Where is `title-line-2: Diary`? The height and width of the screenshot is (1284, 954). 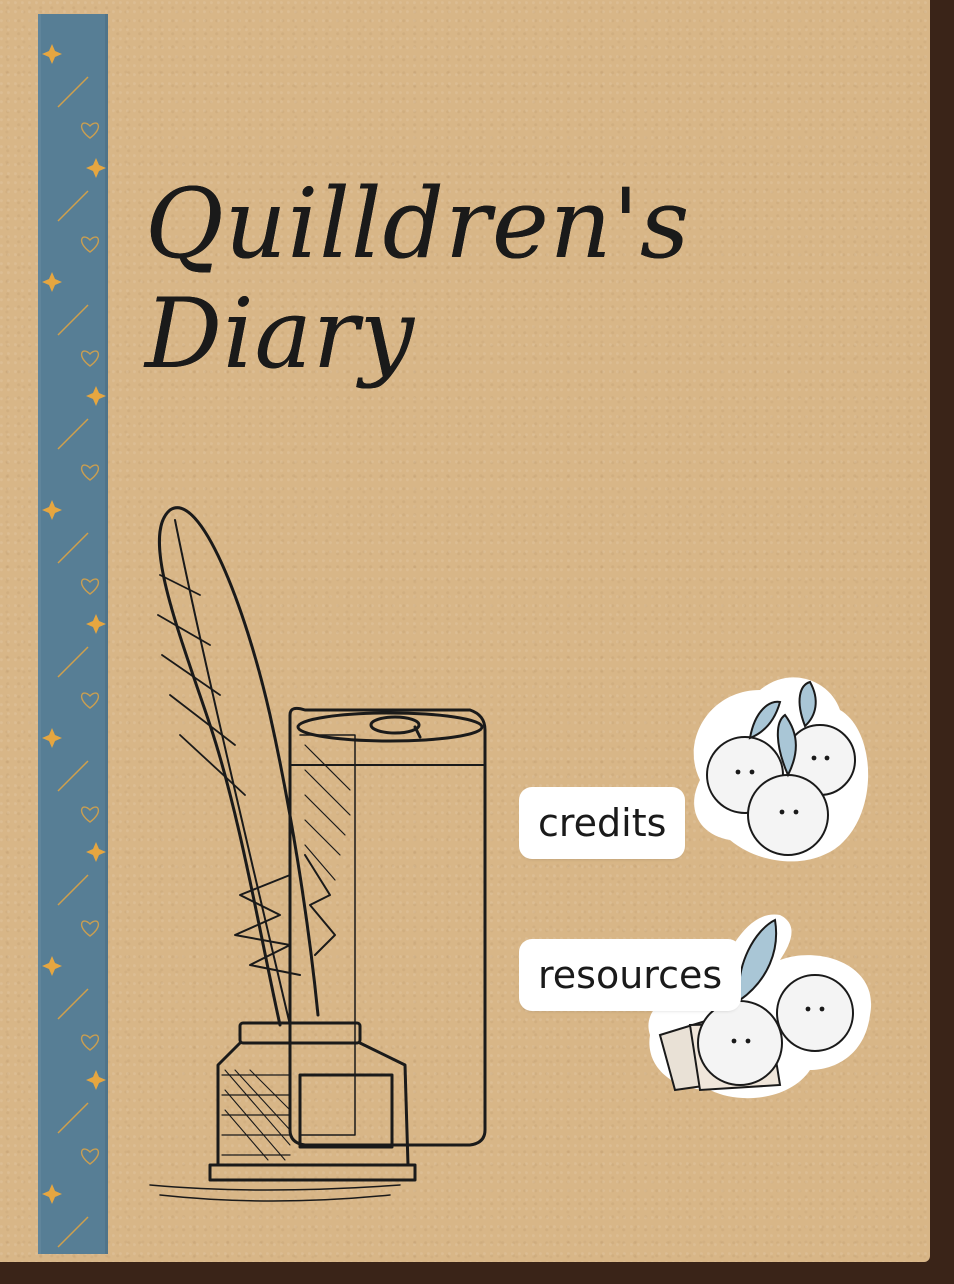 title-line-2: Diary is located at coordinates (280, 334).